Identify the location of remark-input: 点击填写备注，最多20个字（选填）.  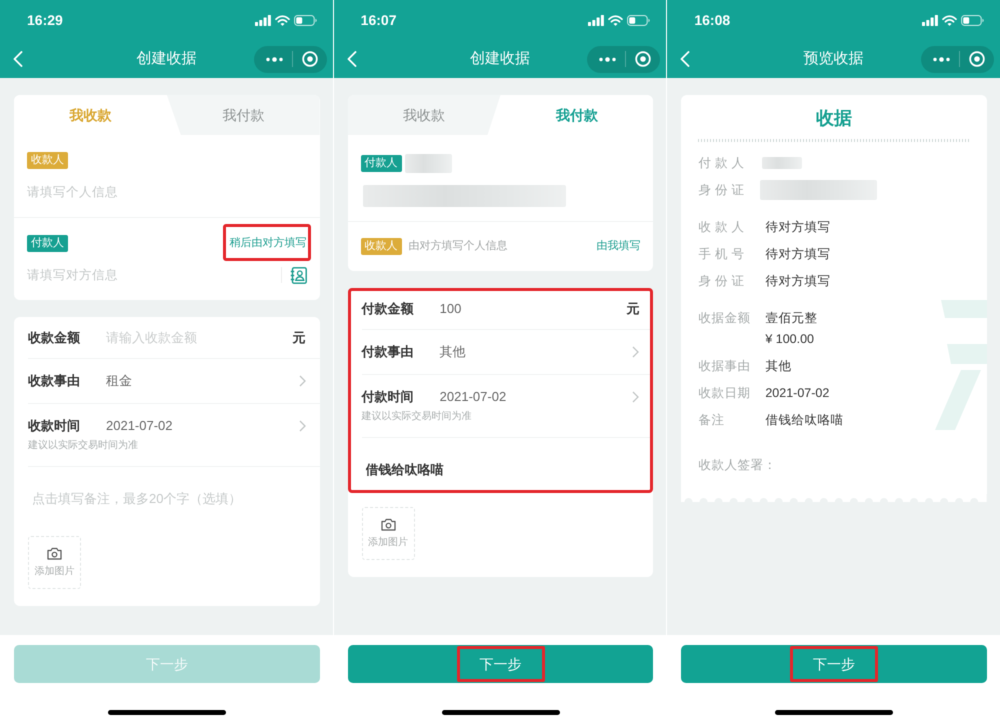
(167, 498).